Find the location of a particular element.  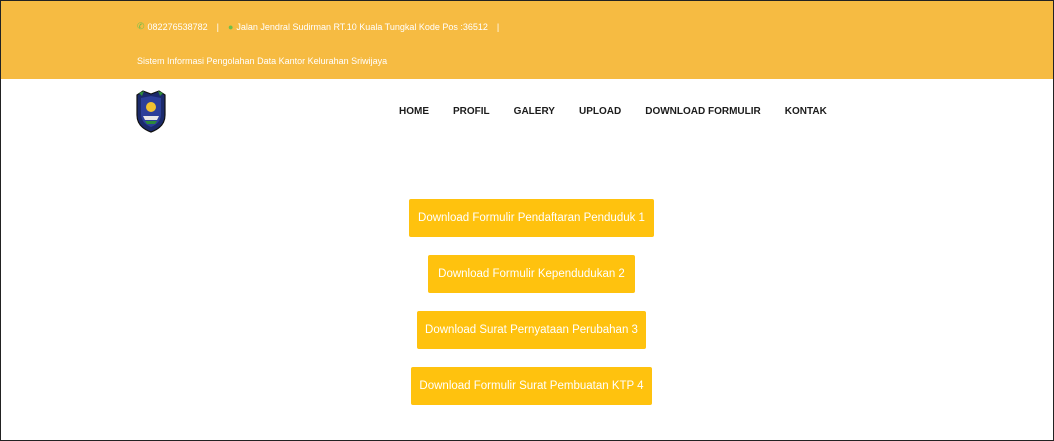

location-icon: ● is located at coordinates (230, 26).